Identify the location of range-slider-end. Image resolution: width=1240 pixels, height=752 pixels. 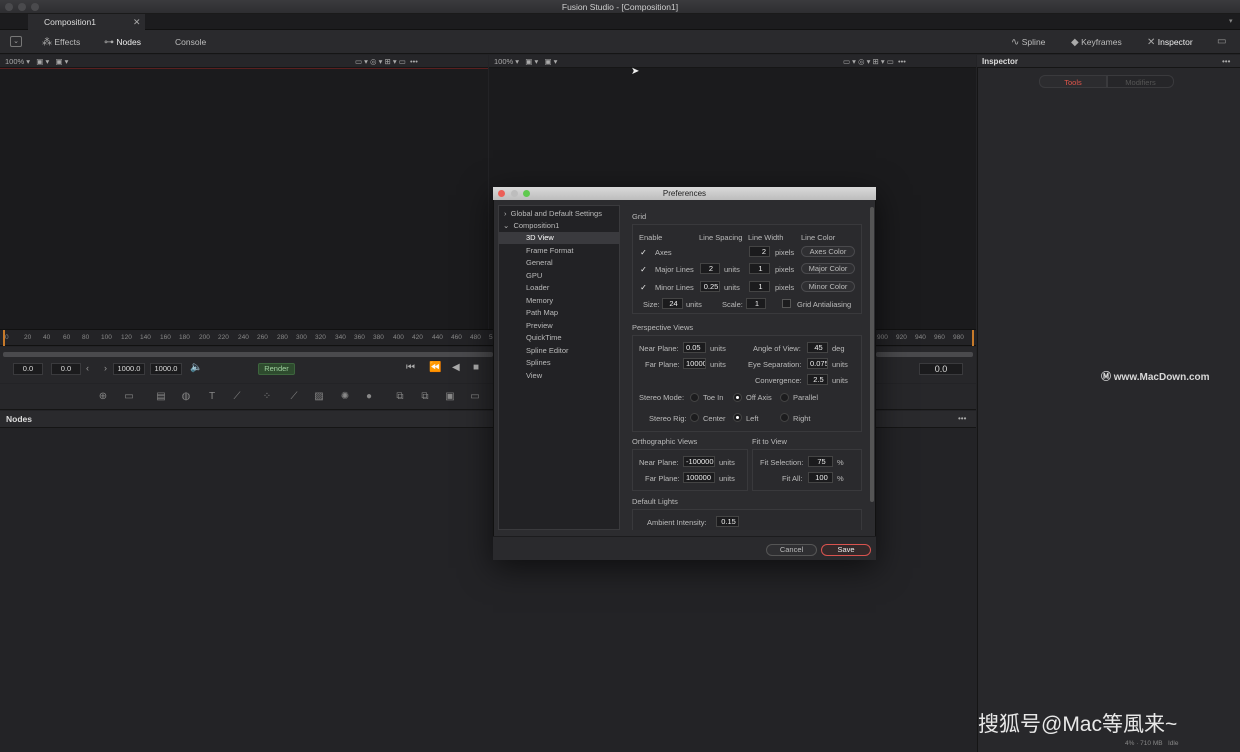
(924, 354).